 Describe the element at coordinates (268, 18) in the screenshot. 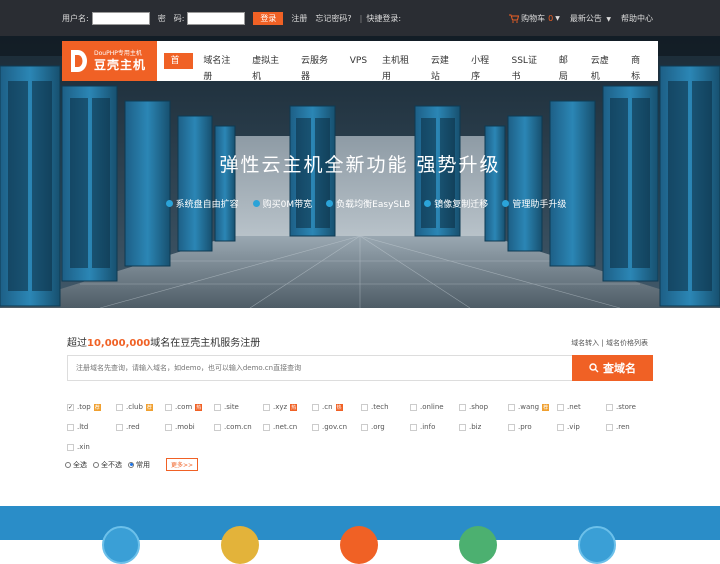

I see `login-button: 登录` at that location.